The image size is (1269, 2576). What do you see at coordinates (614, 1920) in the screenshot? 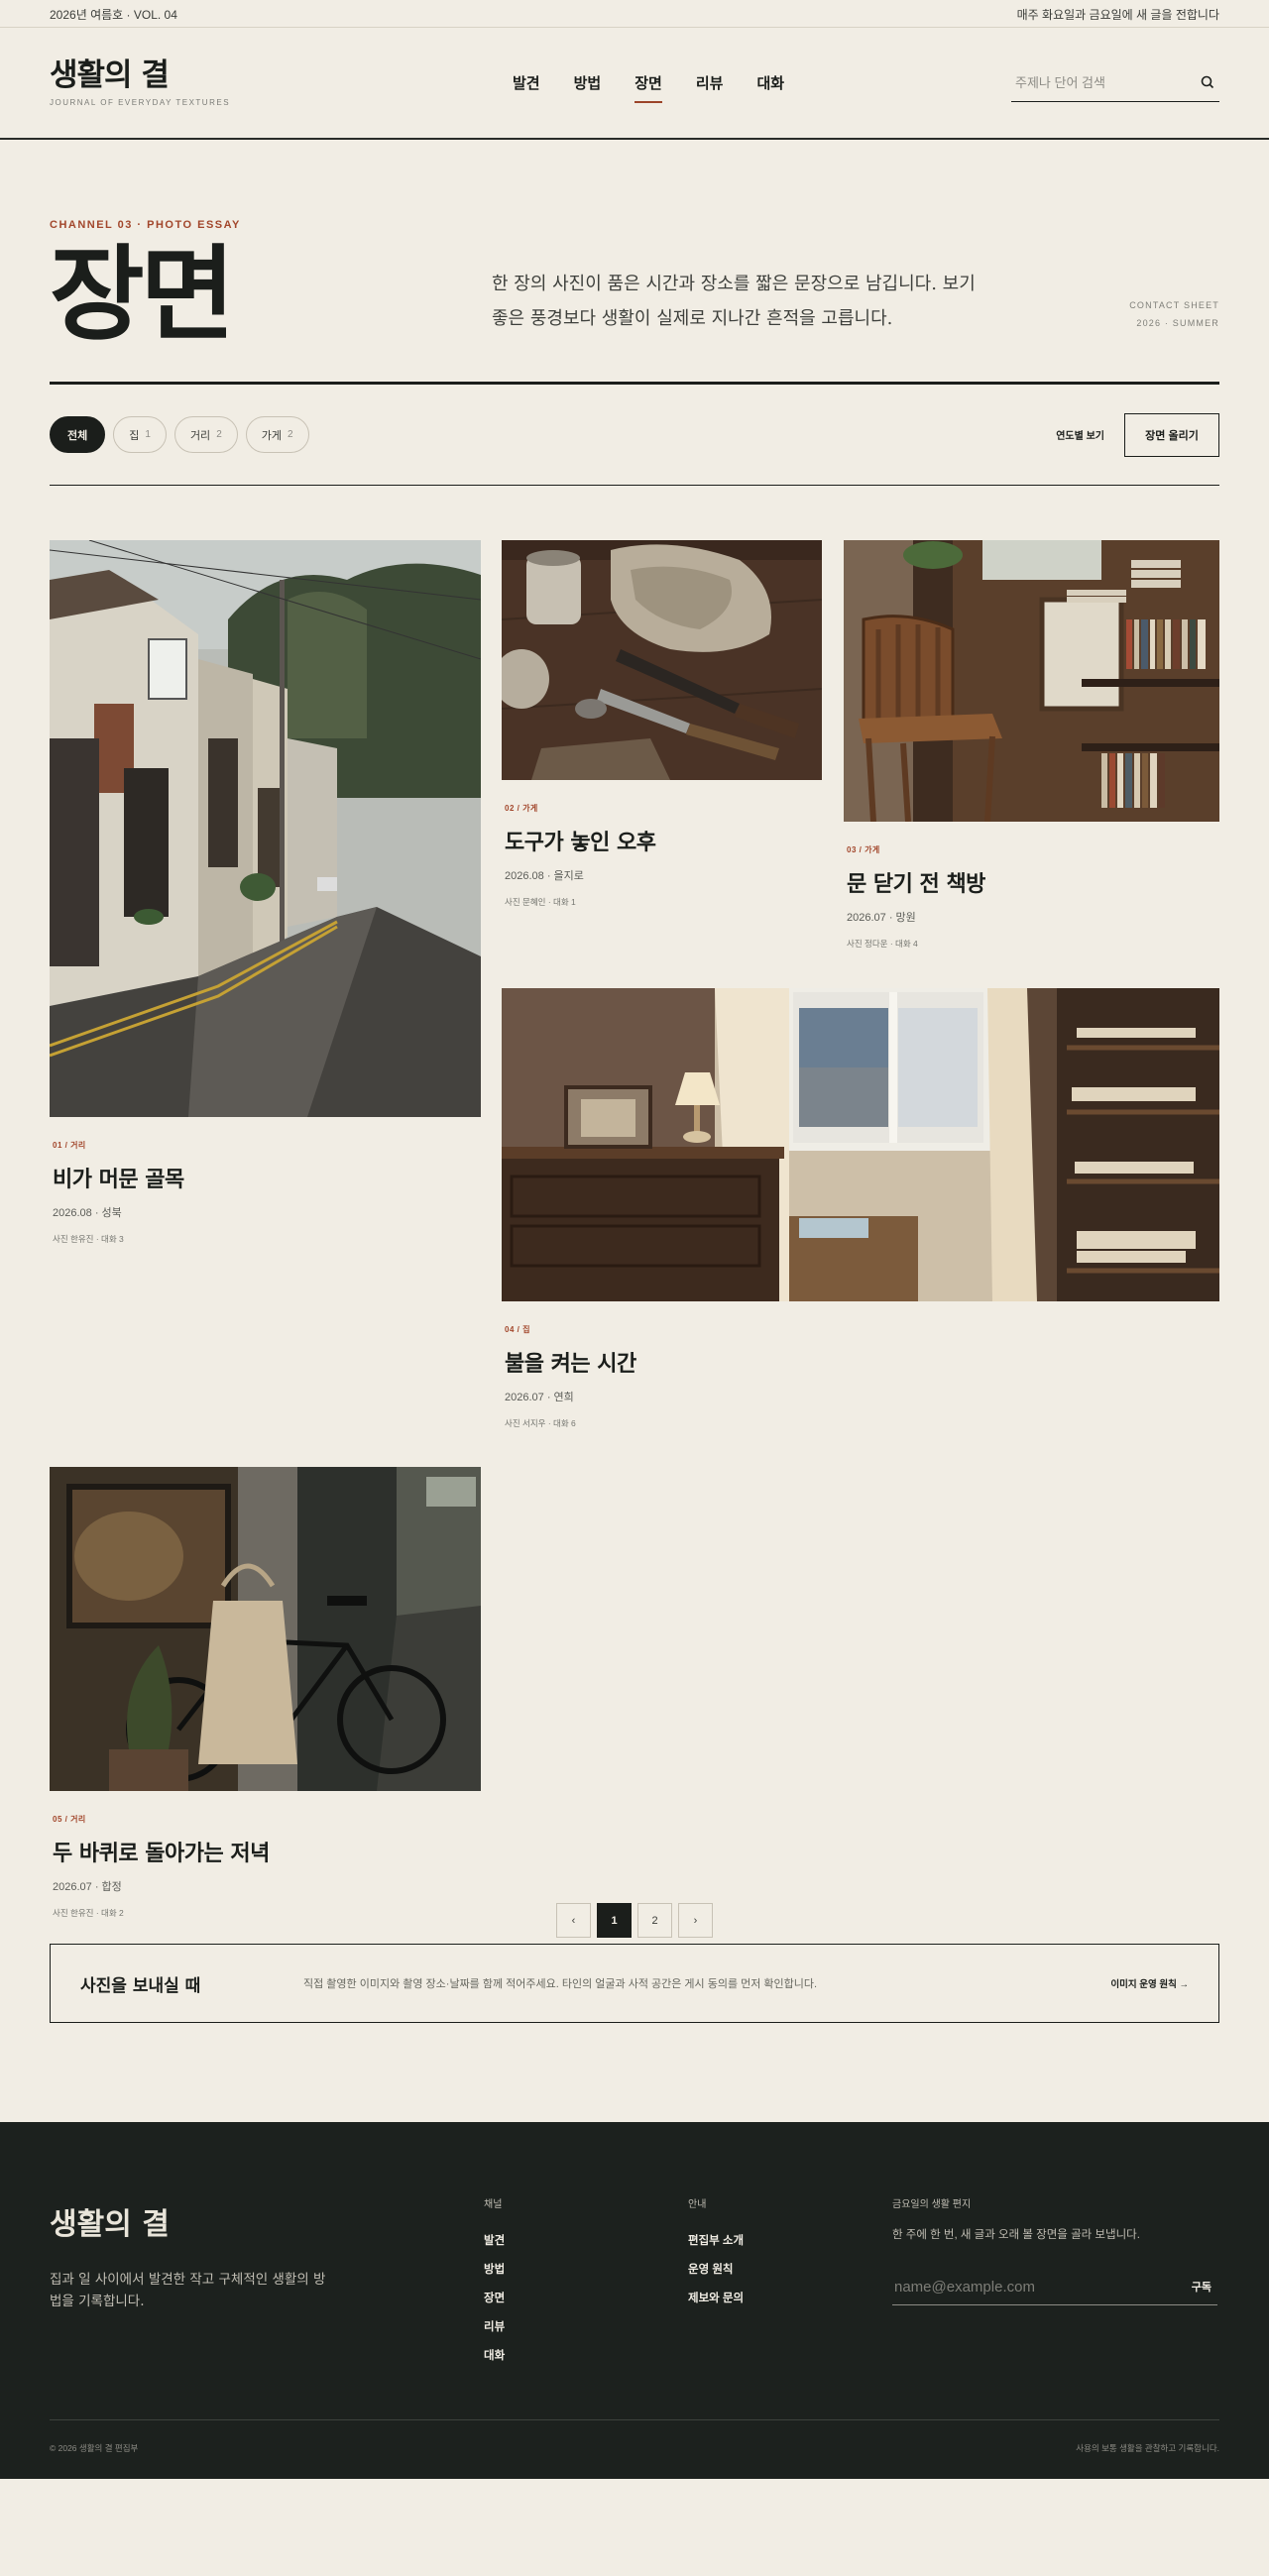
I see `page-button-1: 1` at bounding box center [614, 1920].